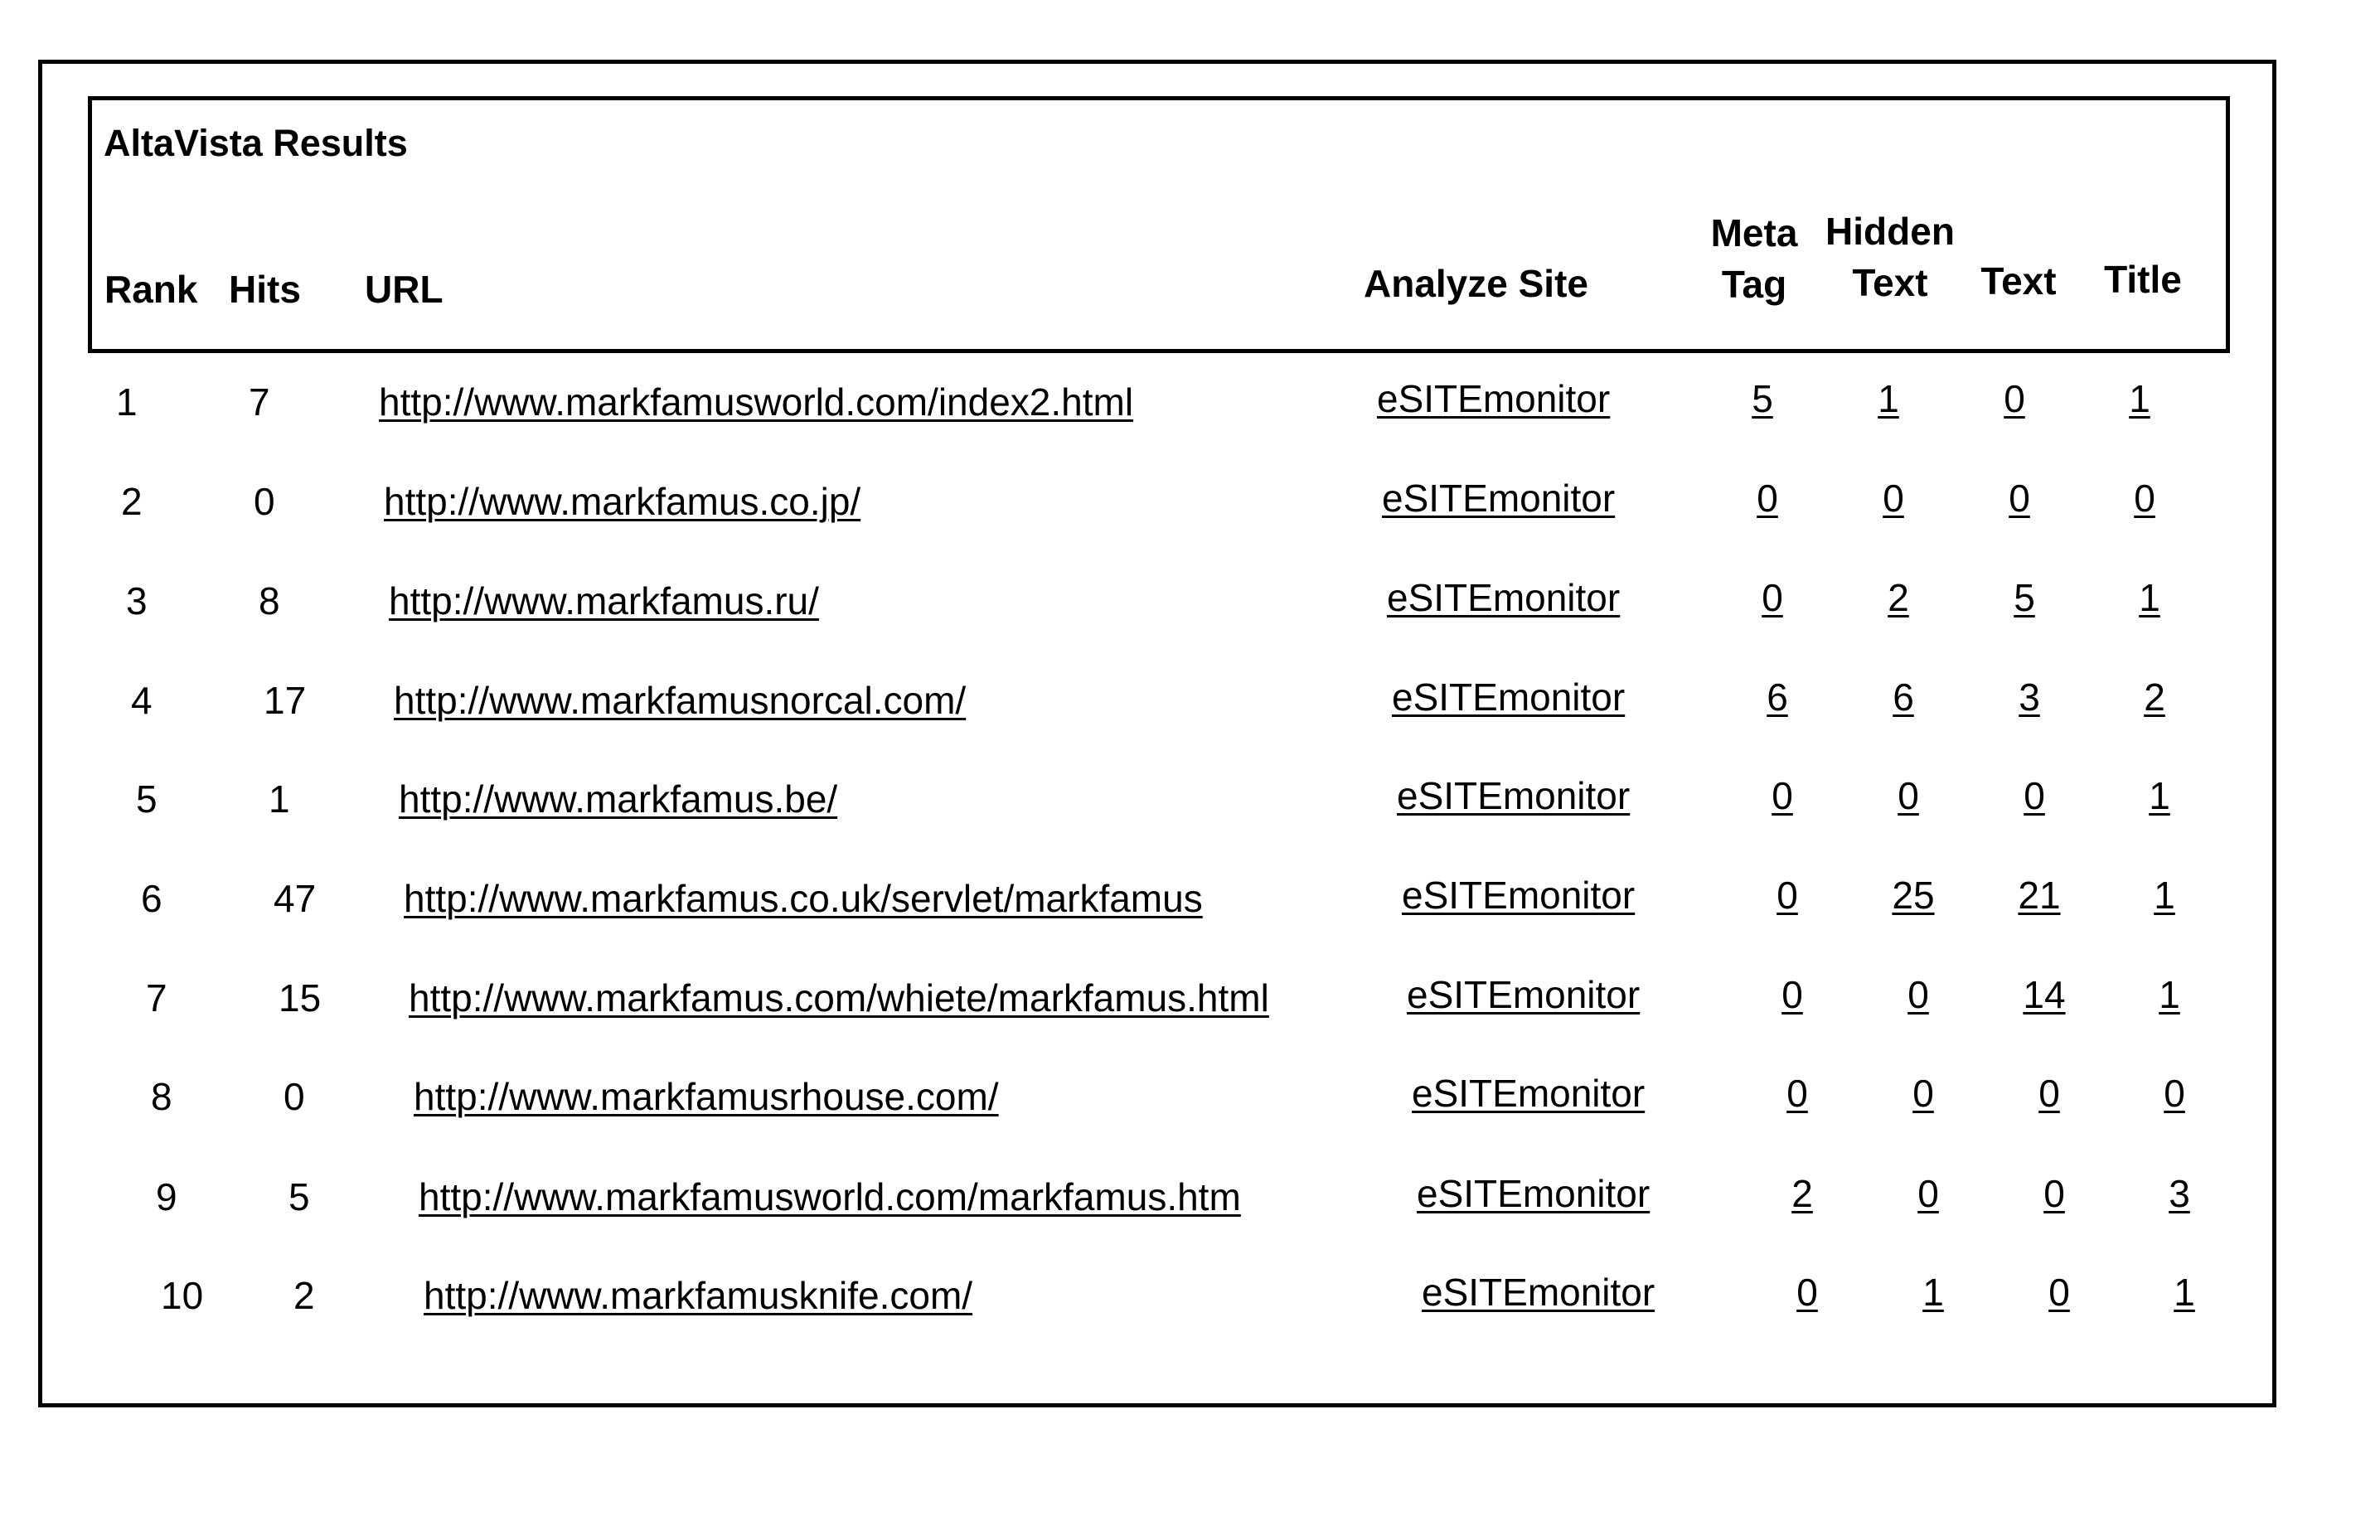  I want to click on rank-cell: 8, so click(161, 1096).